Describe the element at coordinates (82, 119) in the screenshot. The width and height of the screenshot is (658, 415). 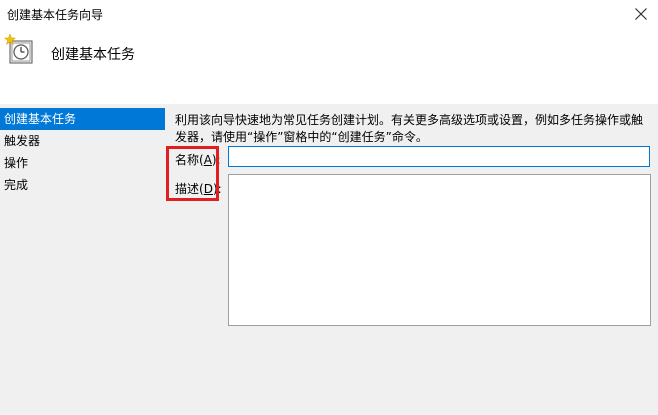
I see `nav-item-create-basic-task: 创建基本任务` at that location.